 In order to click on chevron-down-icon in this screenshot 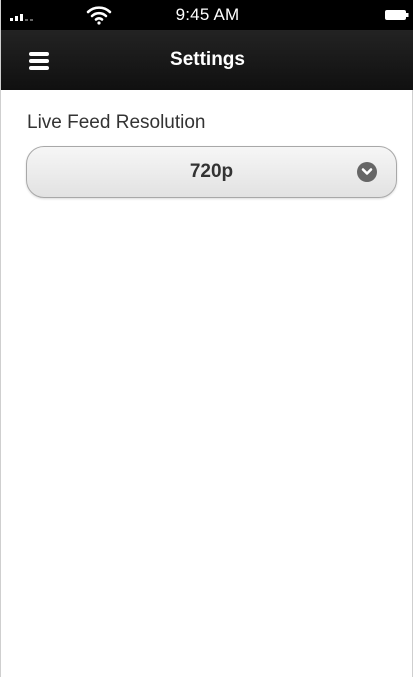, I will do `click(367, 172)`.